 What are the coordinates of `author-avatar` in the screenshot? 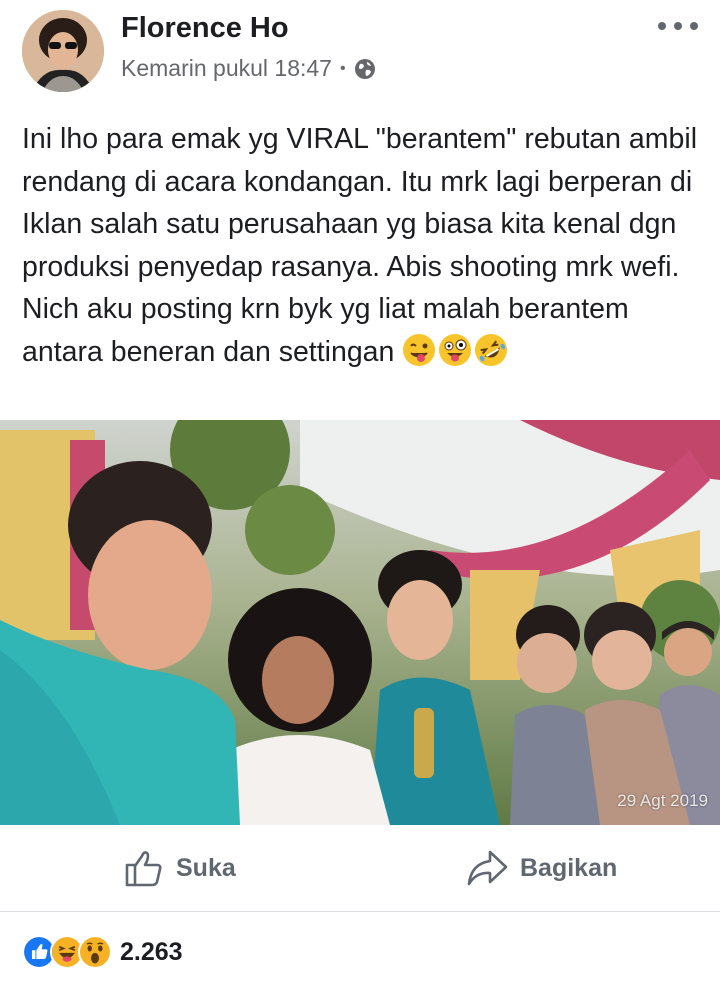 It's located at (63, 51).